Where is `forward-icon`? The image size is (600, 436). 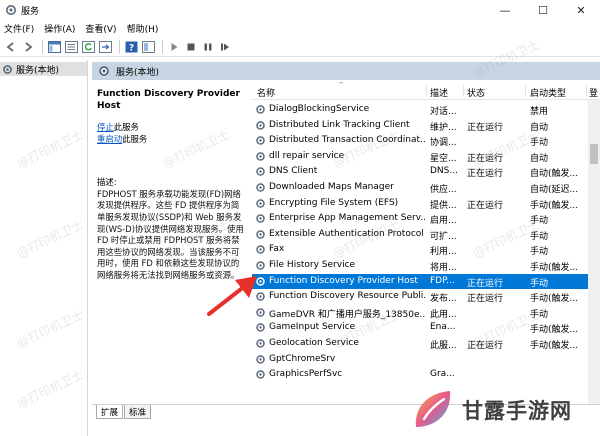
forward-icon is located at coordinates (28, 47).